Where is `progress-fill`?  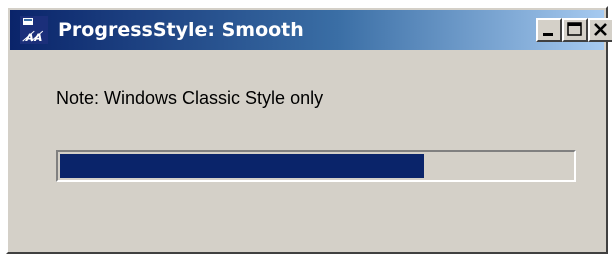 progress-fill is located at coordinates (242, 166).